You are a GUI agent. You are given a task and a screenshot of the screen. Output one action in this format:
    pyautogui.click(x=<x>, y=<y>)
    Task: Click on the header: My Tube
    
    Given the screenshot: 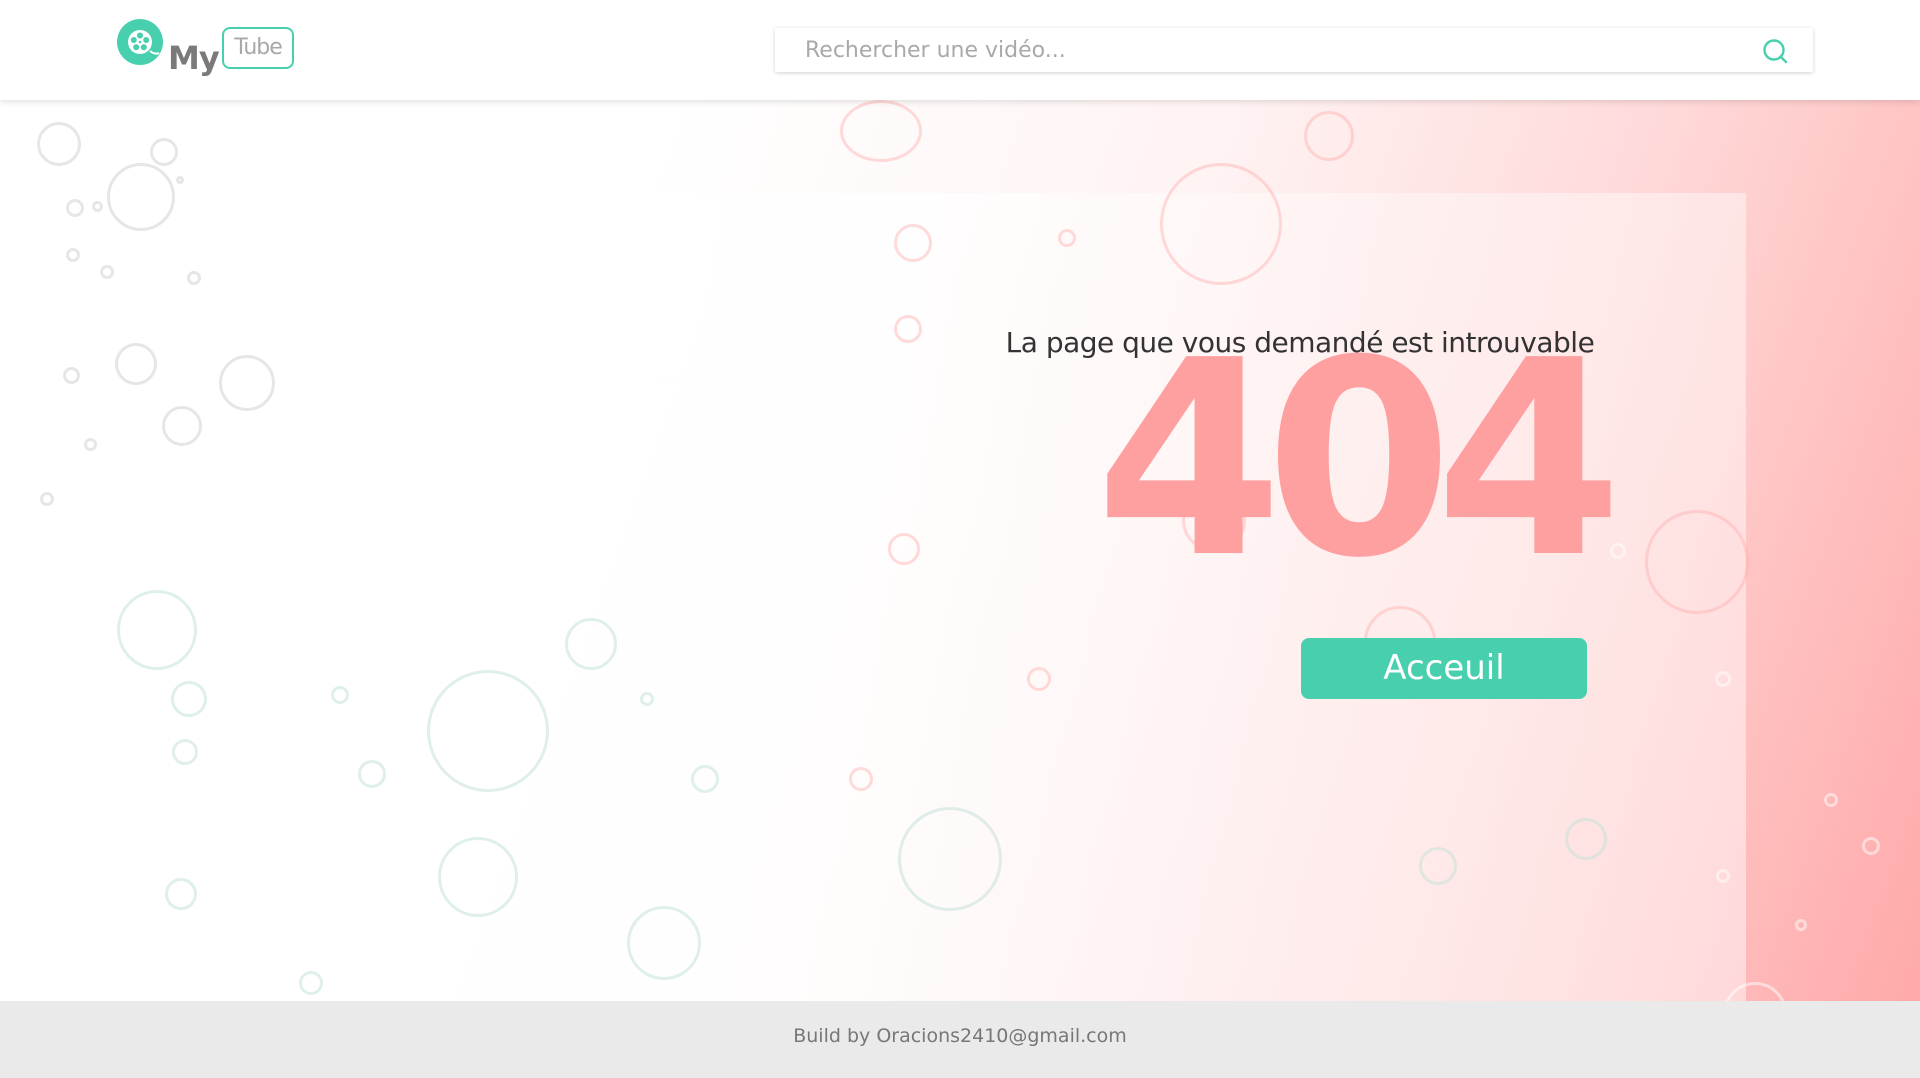 What is the action you would take?
    pyautogui.click(x=960, y=50)
    